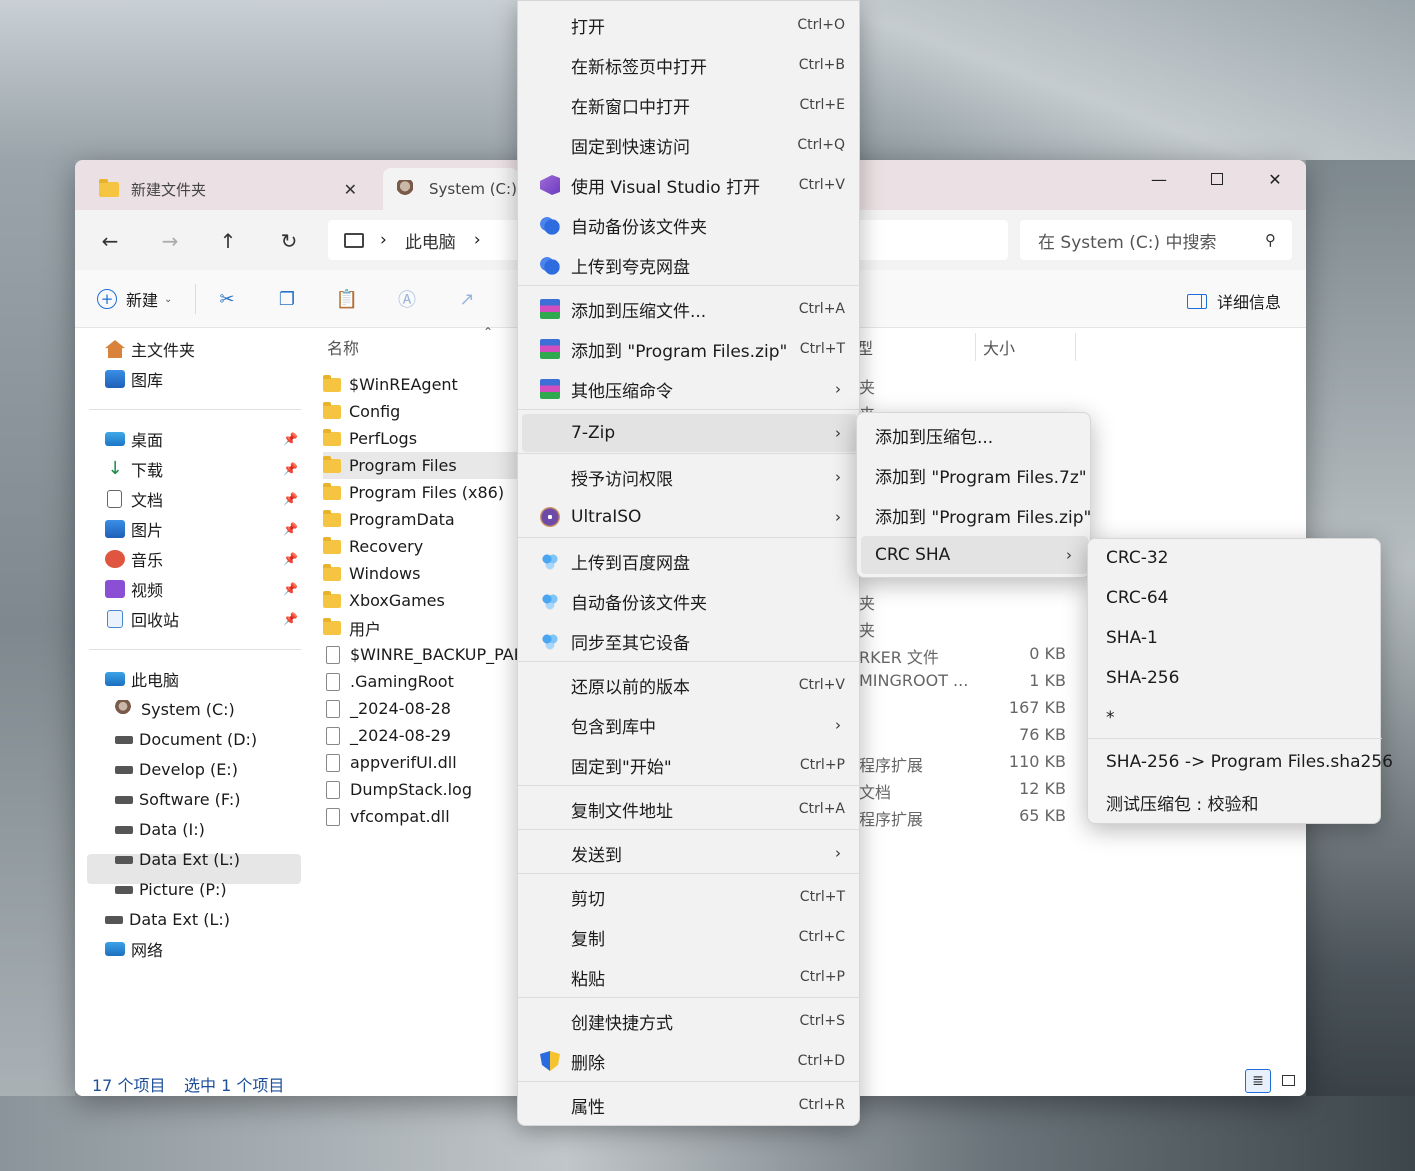 This screenshot has height=1171, width=1415. What do you see at coordinates (1235, 598) in the screenshot?
I see `submenu-item: CRC-64` at bounding box center [1235, 598].